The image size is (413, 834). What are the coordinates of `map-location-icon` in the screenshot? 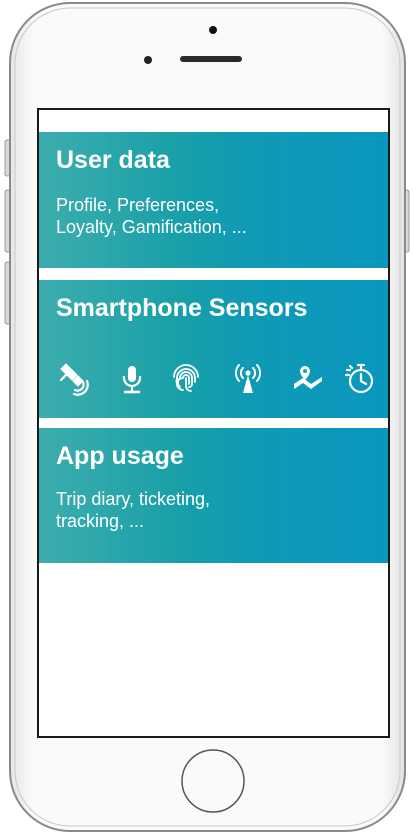 It's located at (308, 379).